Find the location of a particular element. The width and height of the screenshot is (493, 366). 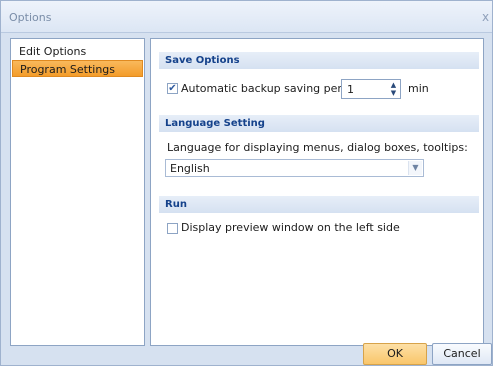

language-select: English ▼ is located at coordinates (294, 168).